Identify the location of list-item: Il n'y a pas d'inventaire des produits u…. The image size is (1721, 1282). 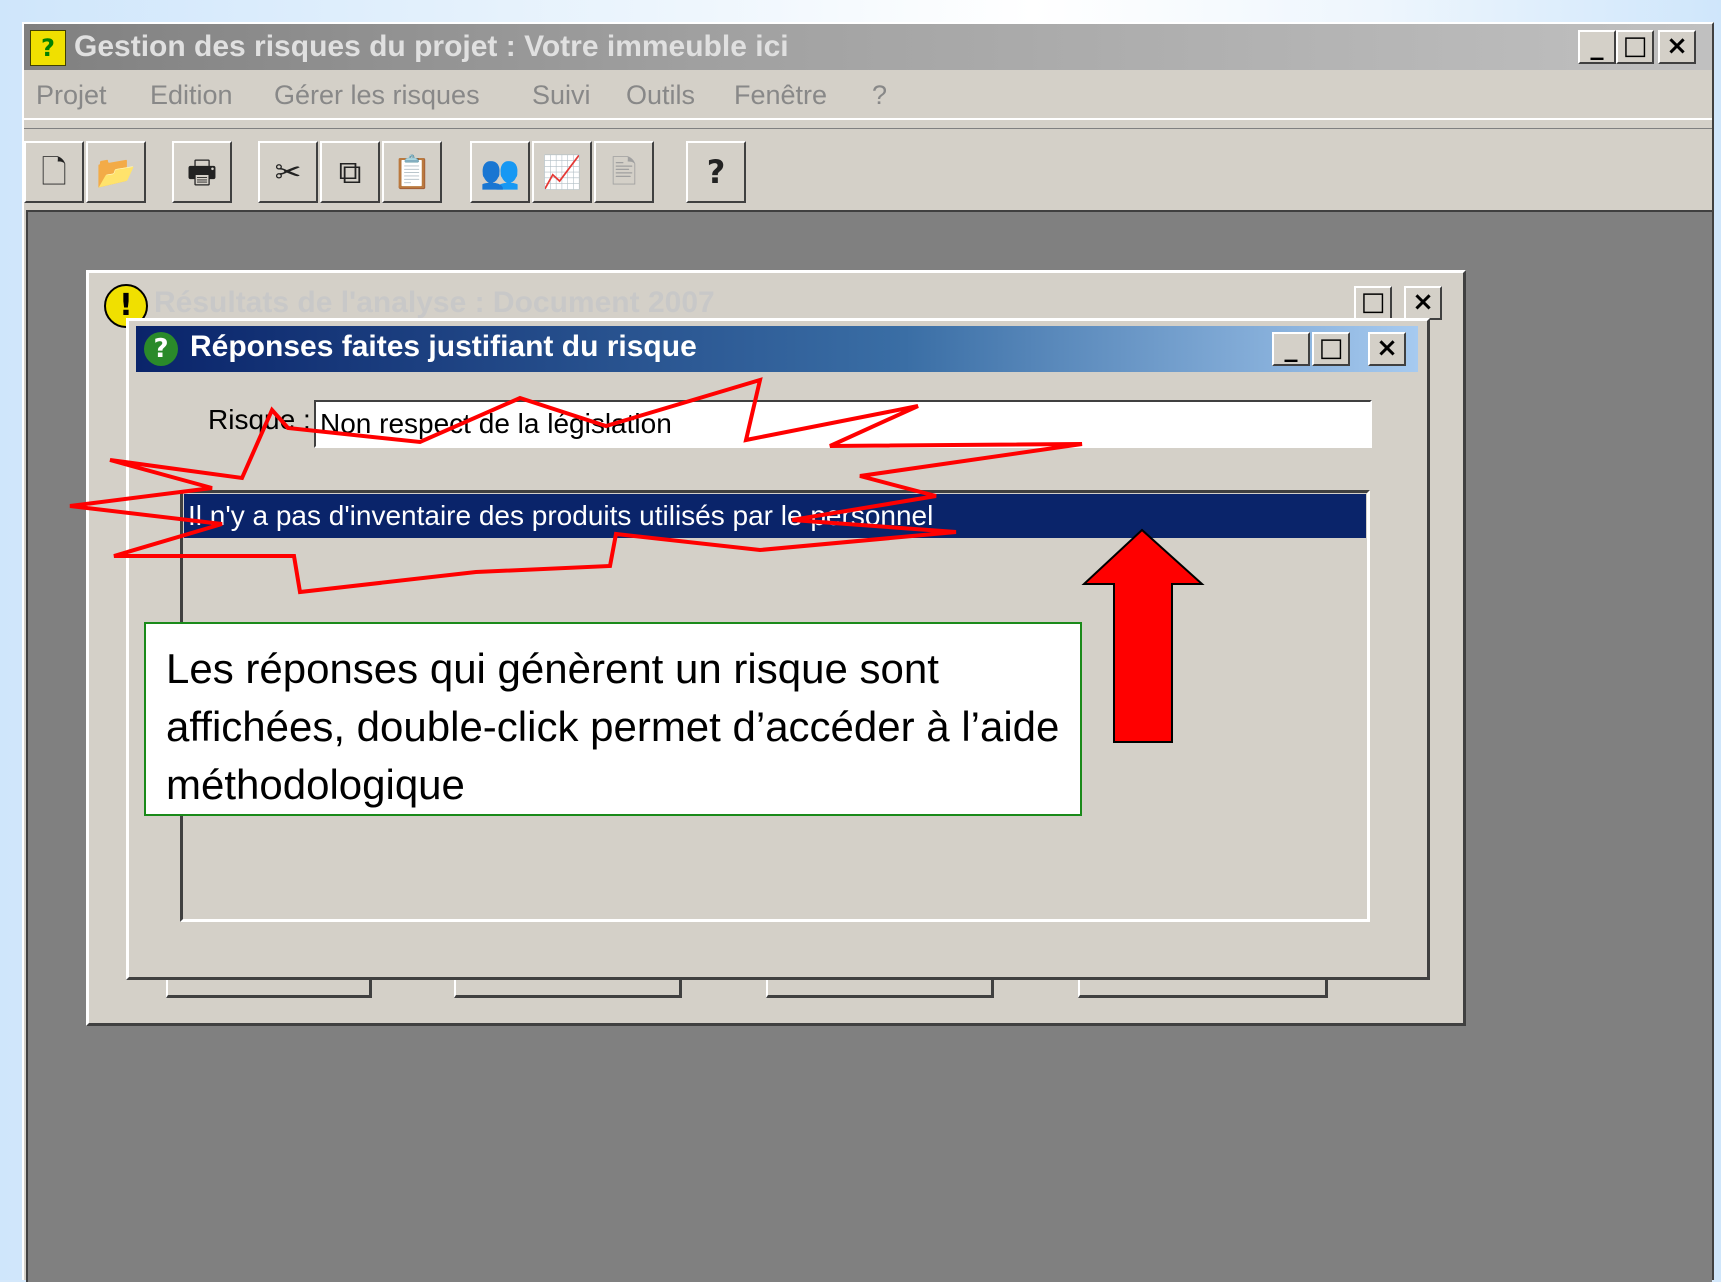
(775, 516).